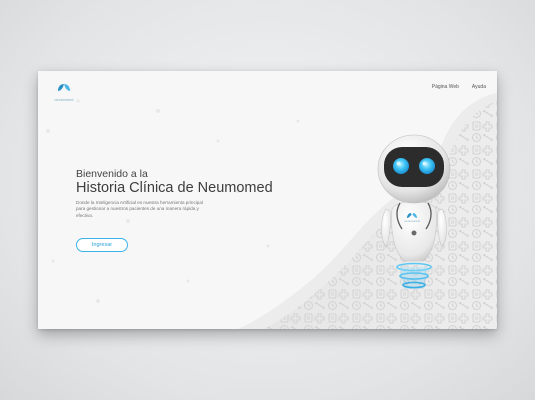 The height and width of the screenshot is (400, 535). I want to click on page-title: Historia Clínica de Neumomed, so click(174, 188).